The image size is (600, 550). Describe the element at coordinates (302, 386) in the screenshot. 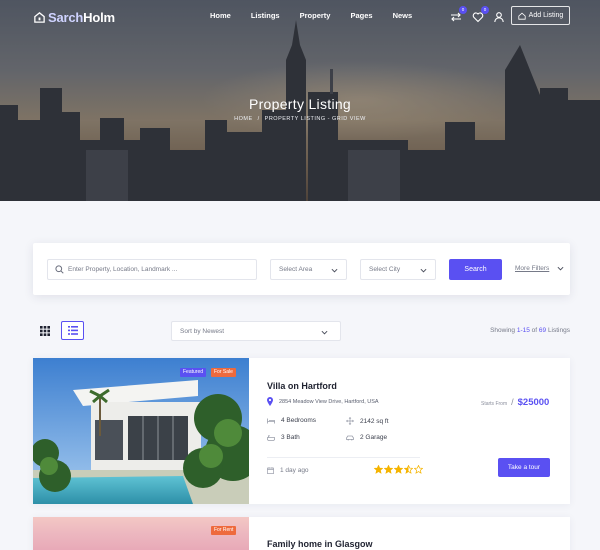

I see `listing-title: Villa on Hartford` at that location.